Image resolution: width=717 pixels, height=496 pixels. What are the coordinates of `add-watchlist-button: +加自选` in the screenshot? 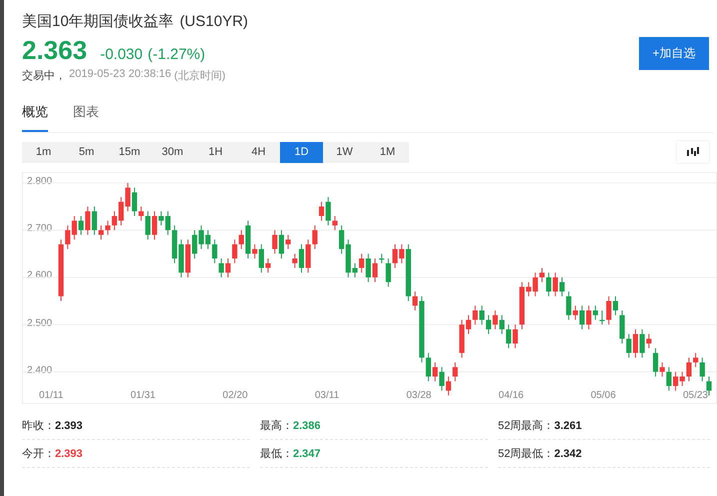 It's located at (674, 53).